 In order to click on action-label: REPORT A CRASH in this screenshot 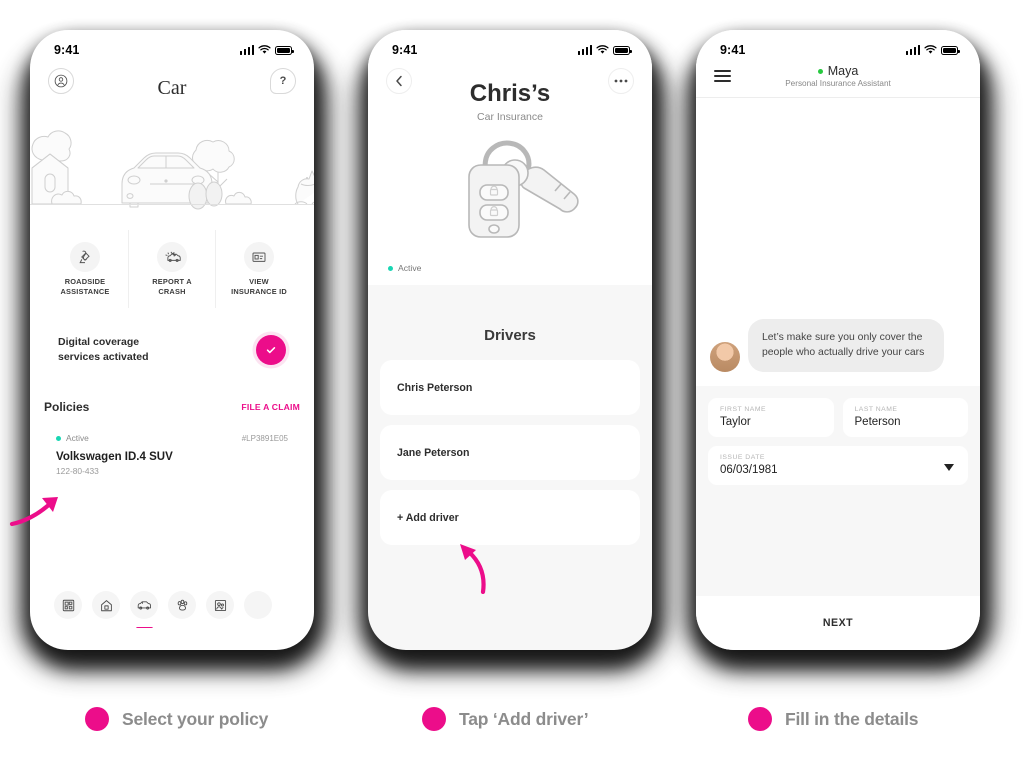, I will do `click(172, 286)`.